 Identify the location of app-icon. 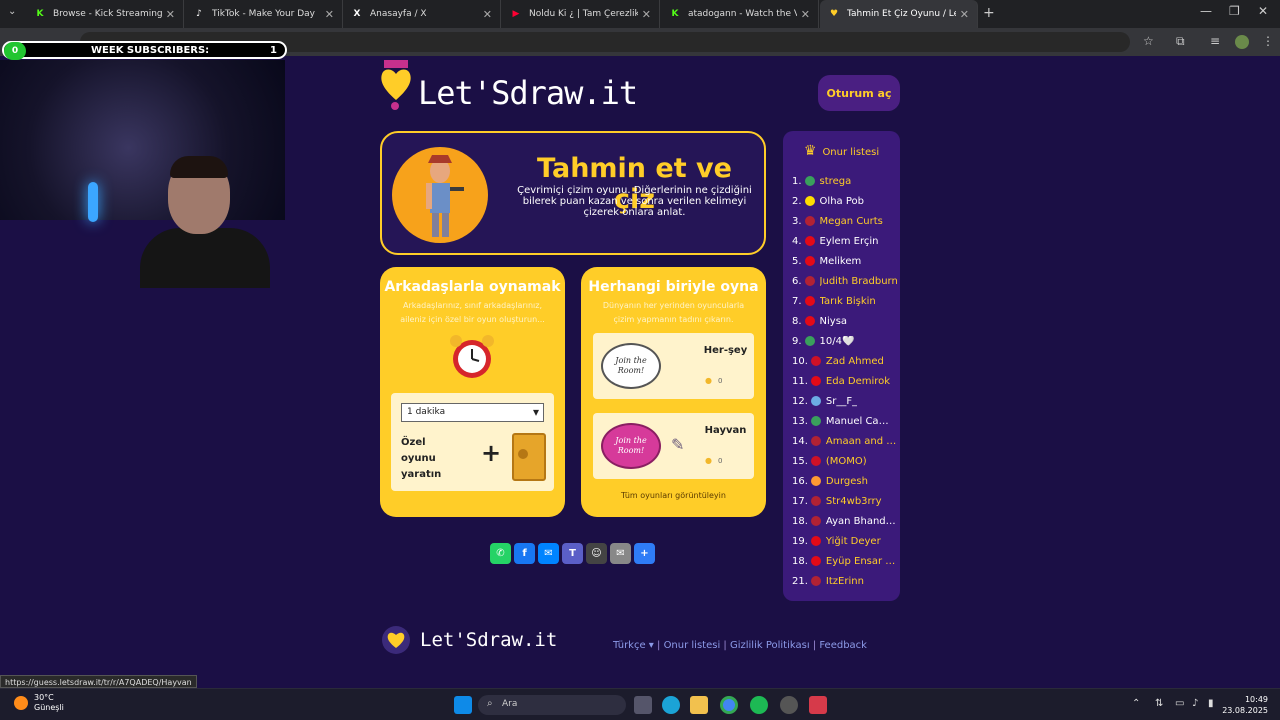
(818, 705).